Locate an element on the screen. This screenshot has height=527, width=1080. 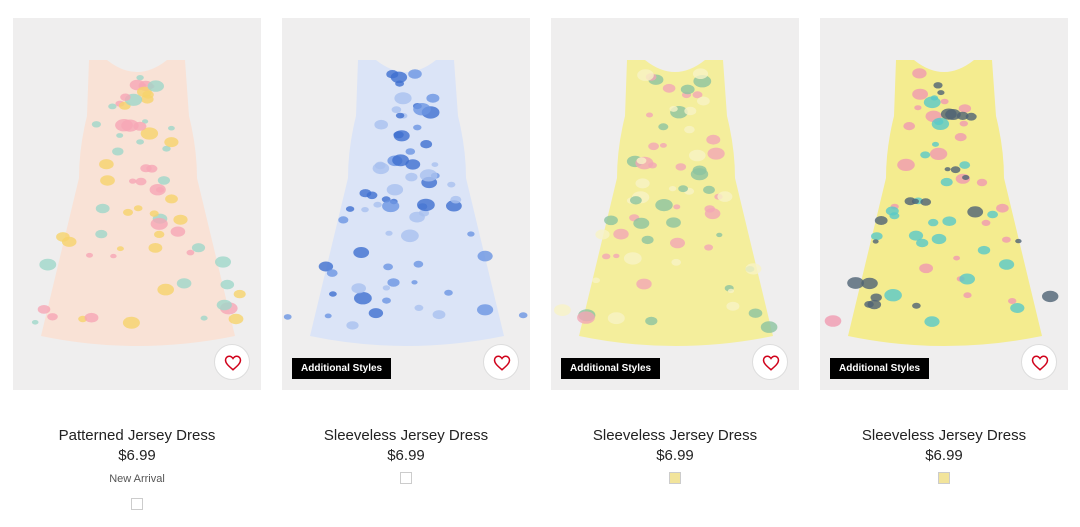
product-name: Patterned Jersey Dress is located at coordinates (137, 436).